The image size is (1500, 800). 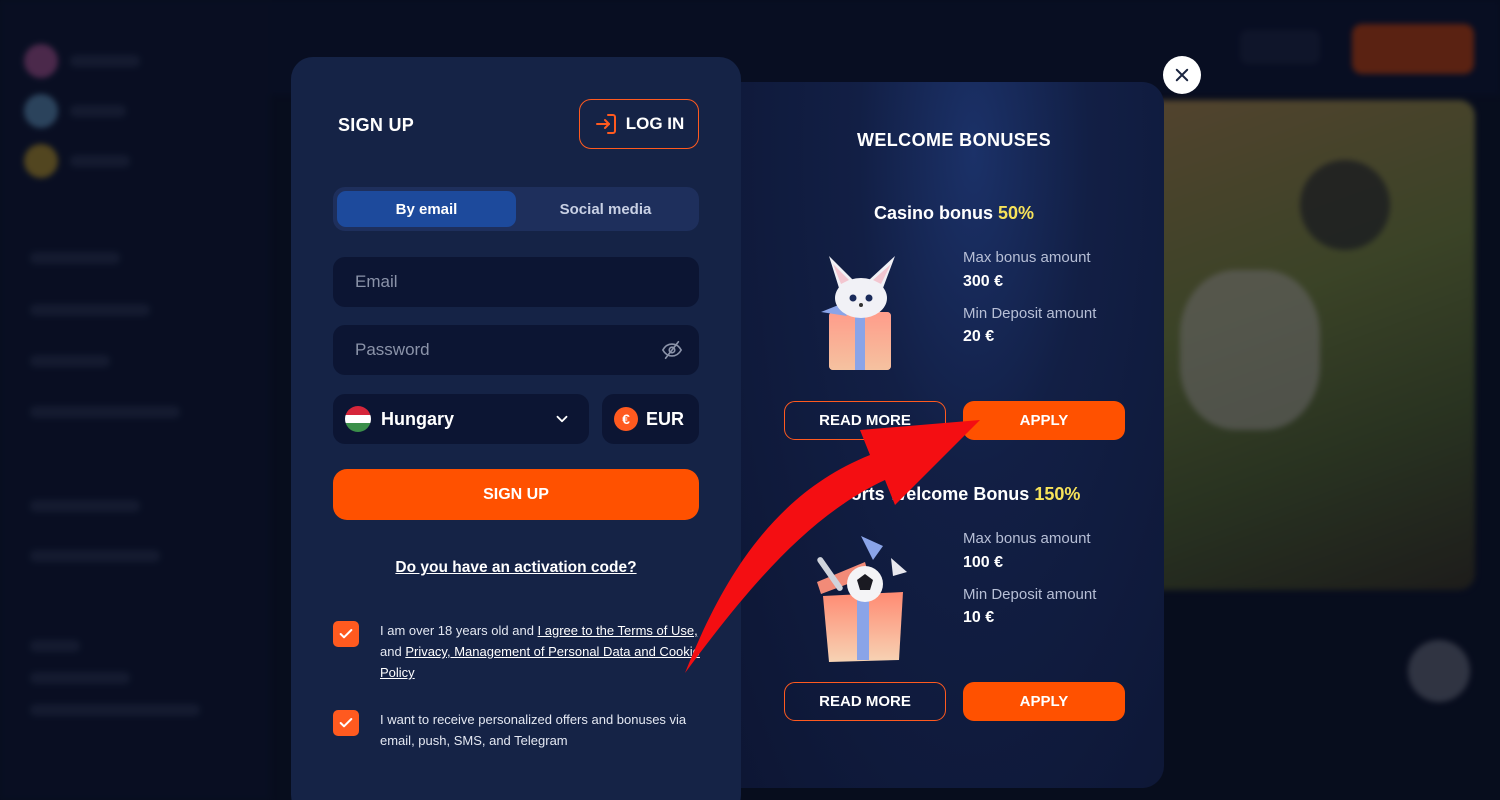 What do you see at coordinates (358, 419) in the screenshot?
I see `hungary-flag-icon` at bounding box center [358, 419].